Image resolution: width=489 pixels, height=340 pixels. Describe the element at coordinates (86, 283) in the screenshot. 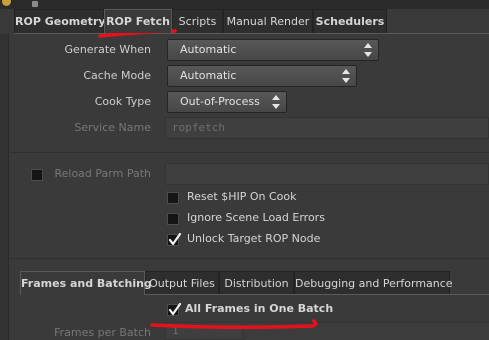

I see `tab-frames-and-batching: Frames and Batching` at that location.